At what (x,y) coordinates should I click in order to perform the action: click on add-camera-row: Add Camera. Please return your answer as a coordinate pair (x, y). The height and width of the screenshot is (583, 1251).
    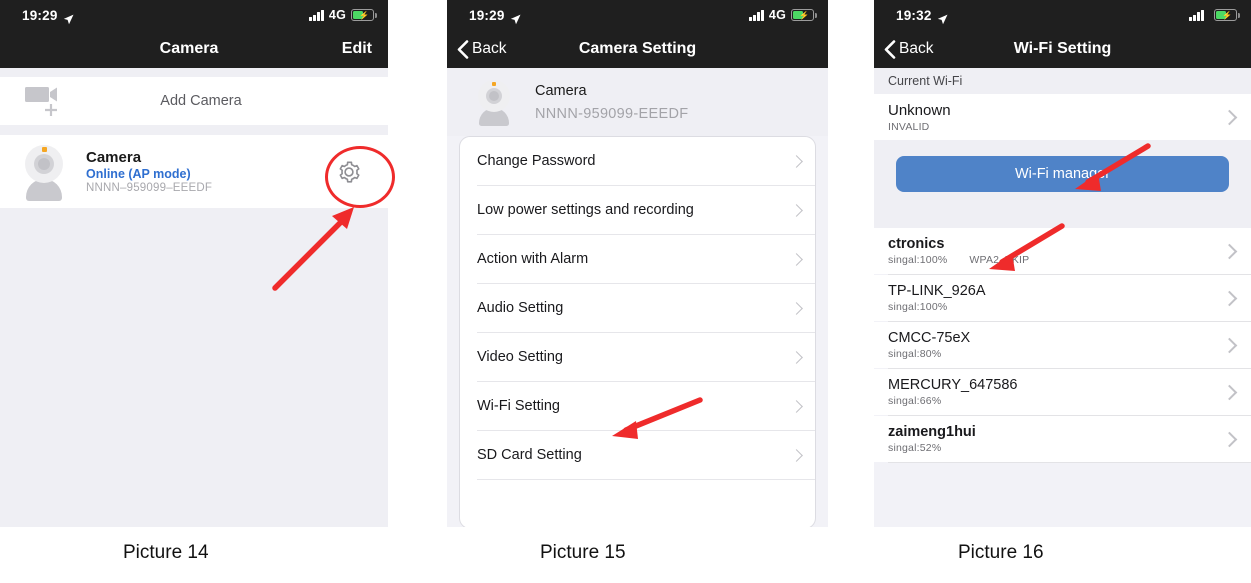
    Looking at the image, I should click on (194, 101).